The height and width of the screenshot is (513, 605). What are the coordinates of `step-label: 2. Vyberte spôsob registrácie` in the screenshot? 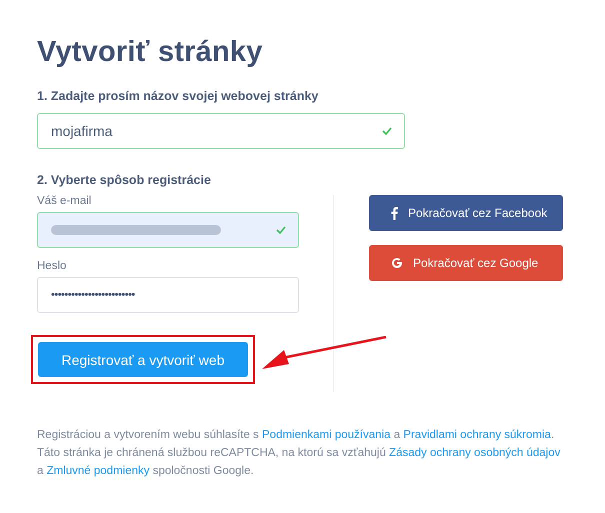 It's located at (124, 180).